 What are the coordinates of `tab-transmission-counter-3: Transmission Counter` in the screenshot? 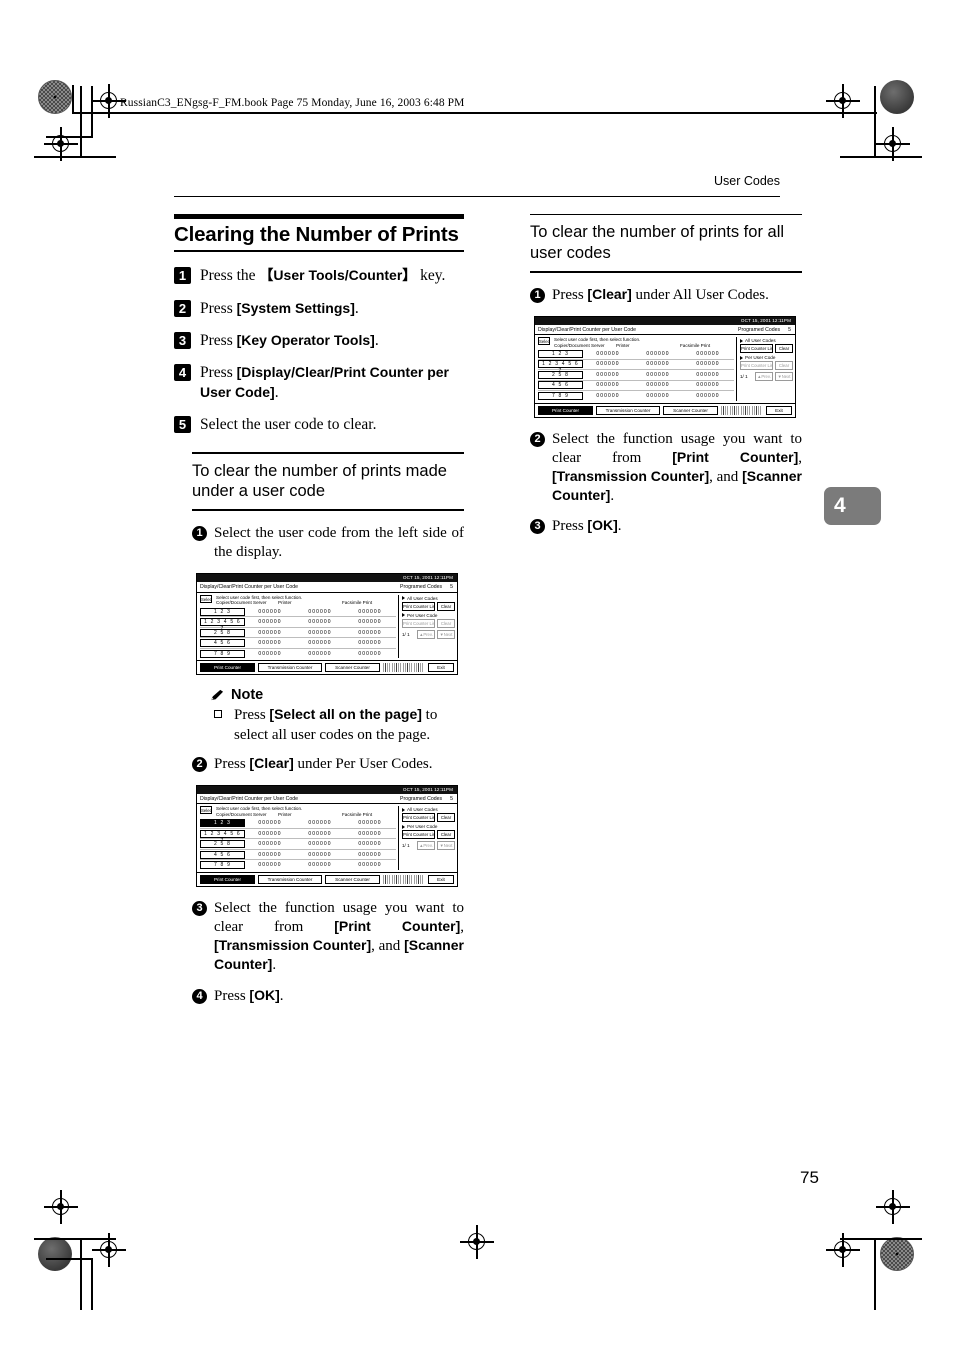 It's located at (628, 410).